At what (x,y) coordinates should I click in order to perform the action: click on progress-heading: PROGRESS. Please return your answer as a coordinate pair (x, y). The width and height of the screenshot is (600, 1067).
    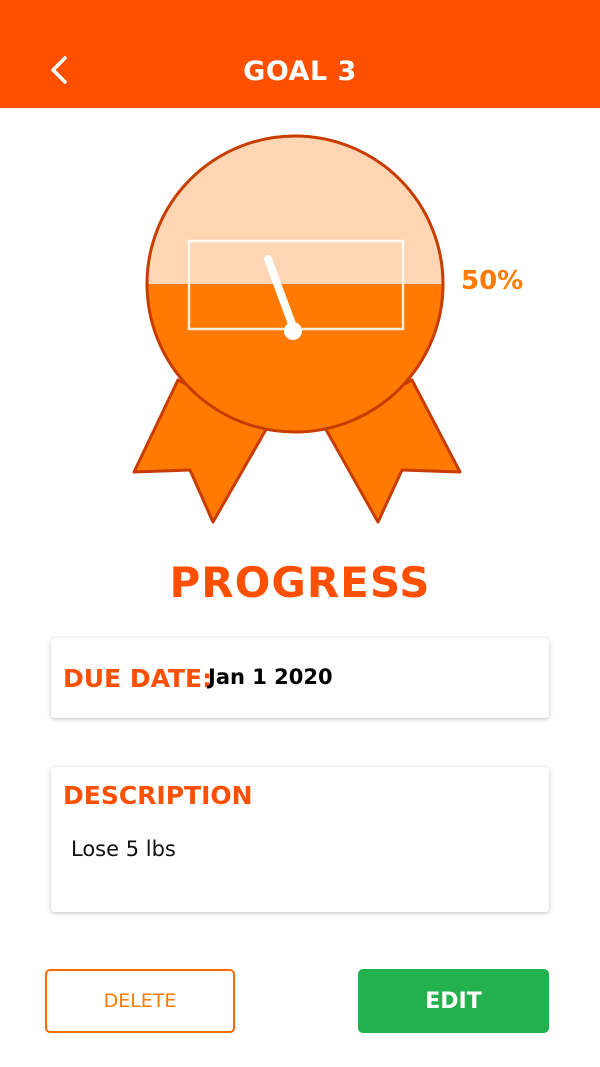
    Looking at the image, I should click on (300, 582).